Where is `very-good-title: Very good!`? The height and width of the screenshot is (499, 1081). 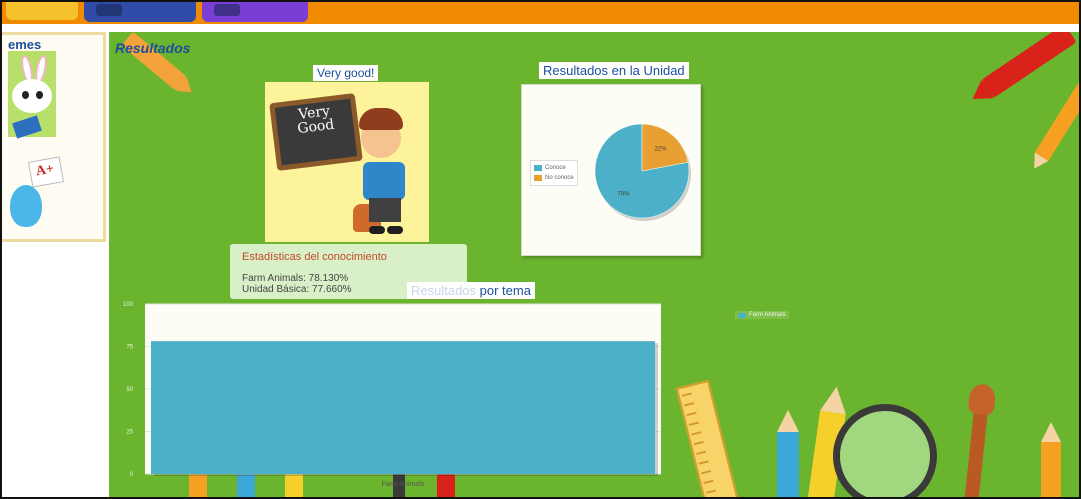
very-good-title: Very good! is located at coordinates (346, 73).